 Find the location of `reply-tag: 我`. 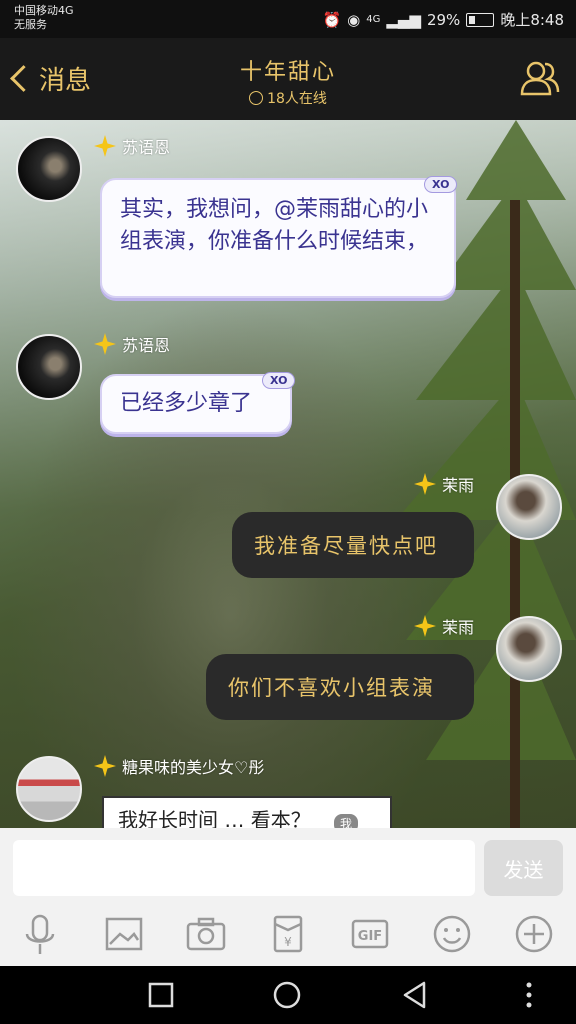

reply-tag: 我 is located at coordinates (346, 821).